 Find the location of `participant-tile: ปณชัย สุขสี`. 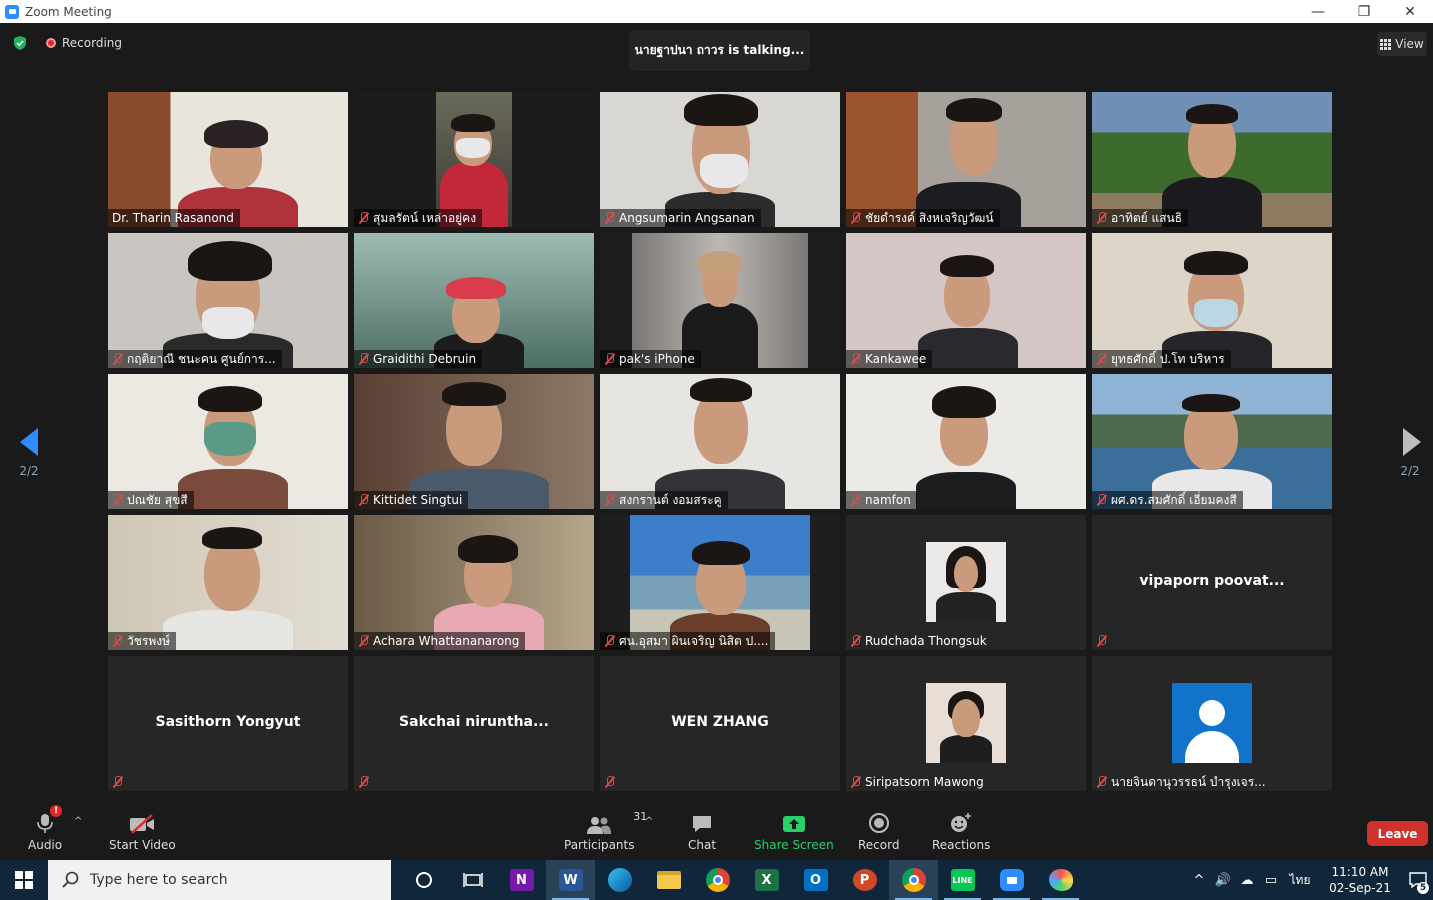

participant-tile: ปณชัย สุขสี is located at coordinates (228, 441).